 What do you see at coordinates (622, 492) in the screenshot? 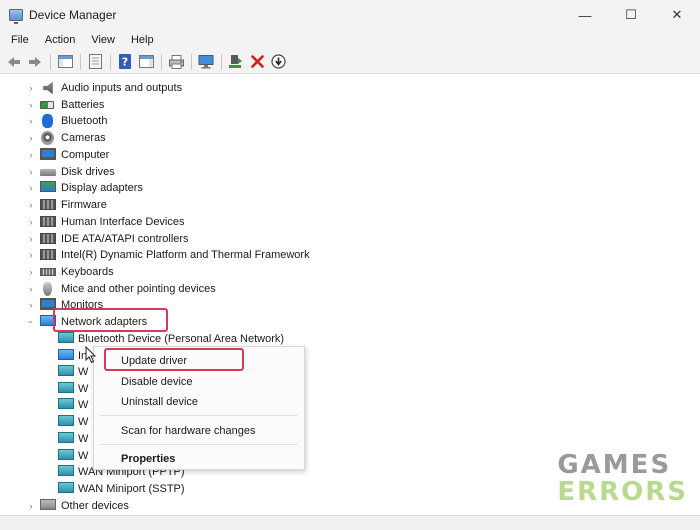
I see `watermark-errors: ERRORS` at bounding box center [622, 492].